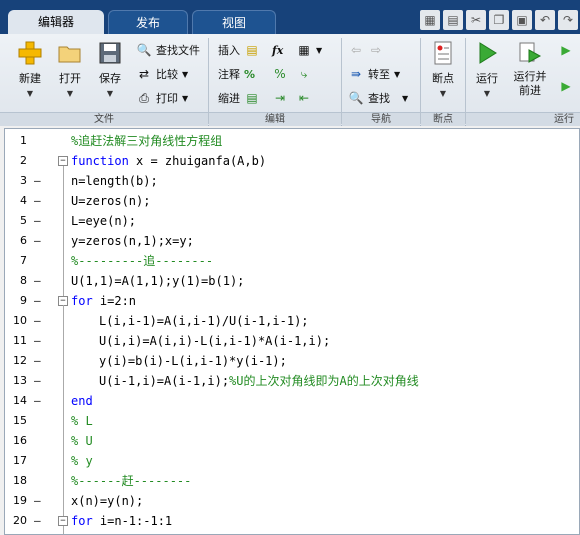  What do you see at coordinates (104, 221) in the screenshot?
I see `code-token: L=eye(n);` at bounding box center [104, 221].